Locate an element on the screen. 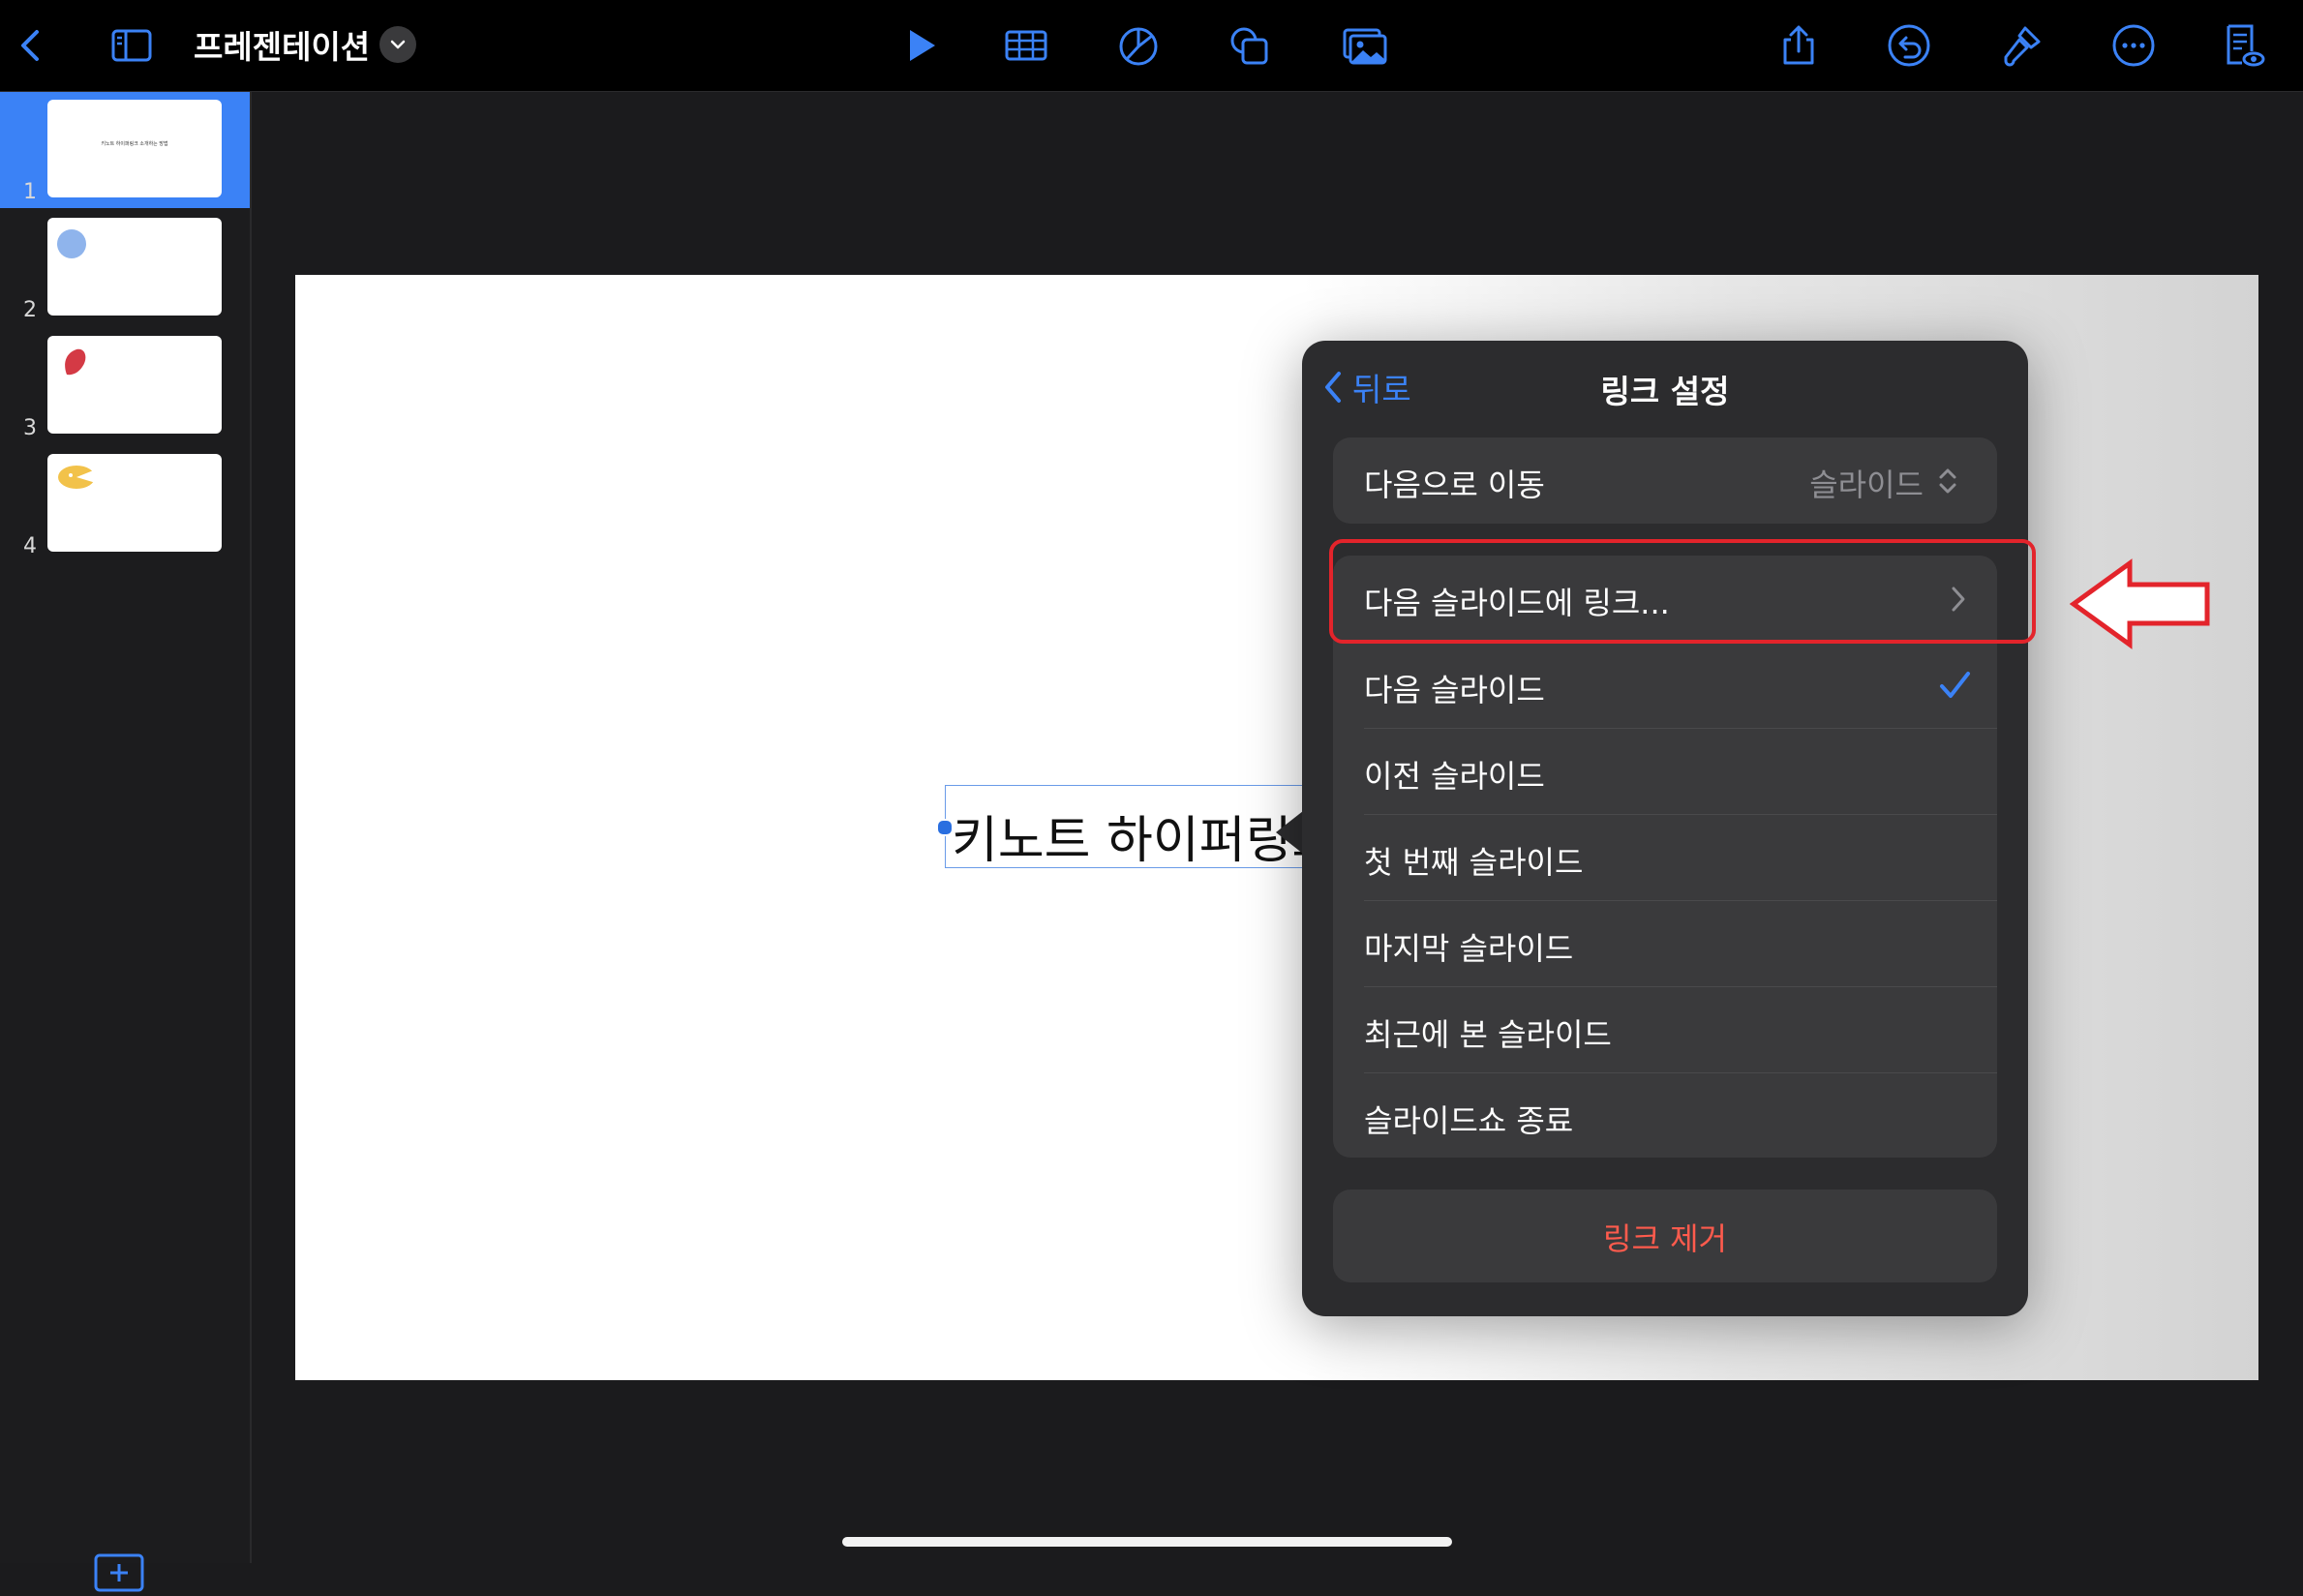 This screenshot has height=1596, width=2303. slide-thumbnail-3: 3 is located at coordinates (125, 386).